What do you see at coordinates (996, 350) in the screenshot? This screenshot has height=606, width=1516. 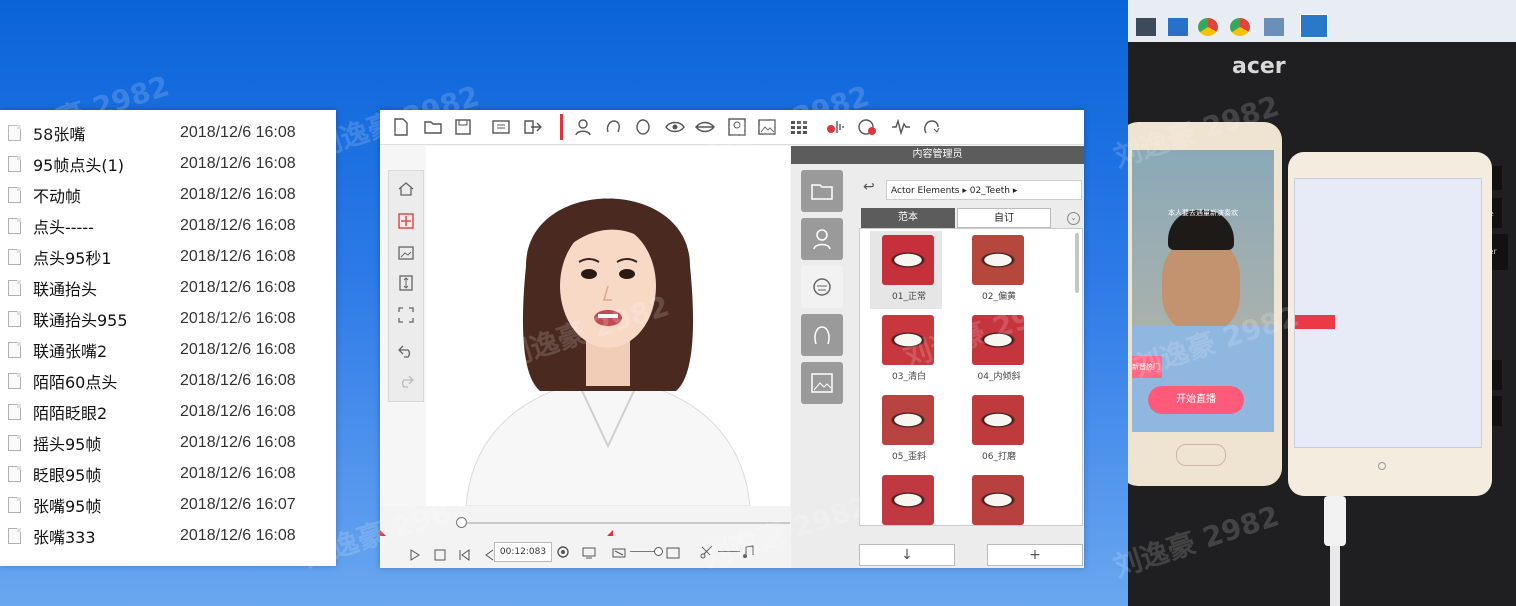 I see `teeth-thumbnail: 04_内倾斜` at bounding box center [996, 350].